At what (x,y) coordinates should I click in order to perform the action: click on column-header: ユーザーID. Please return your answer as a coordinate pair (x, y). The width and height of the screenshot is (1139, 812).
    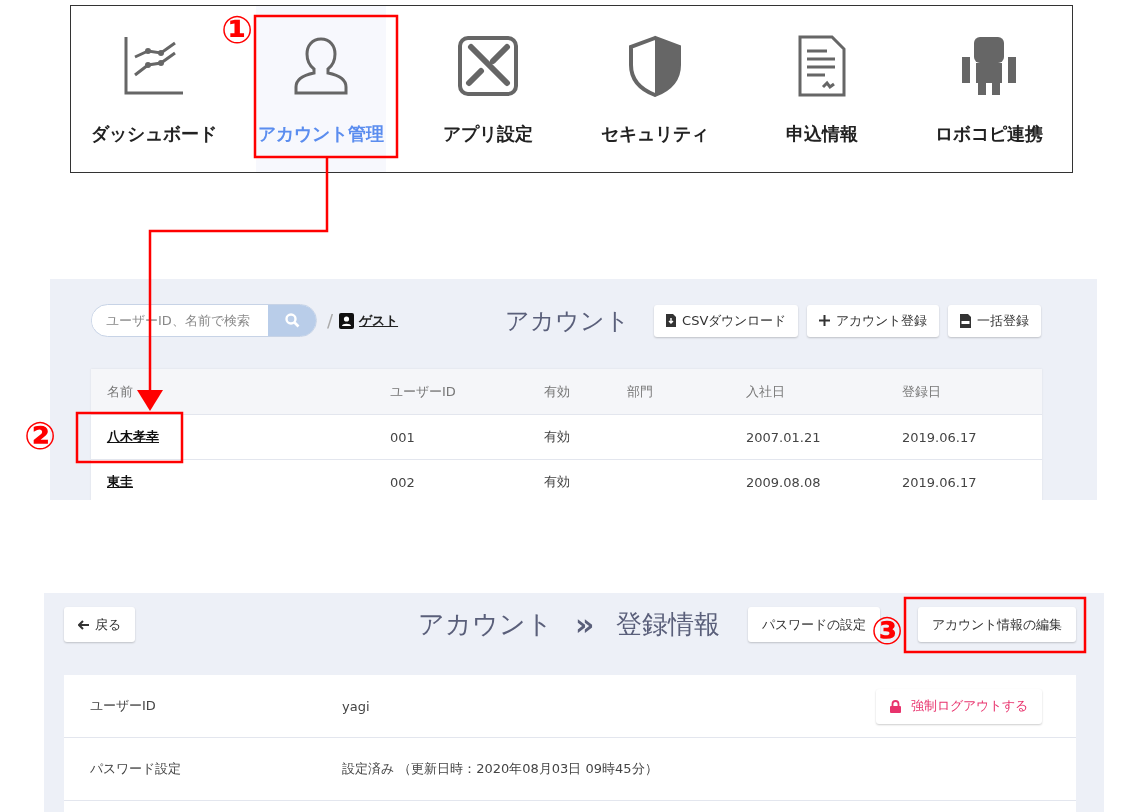
    Looking at the image, I should click on (451, 392).